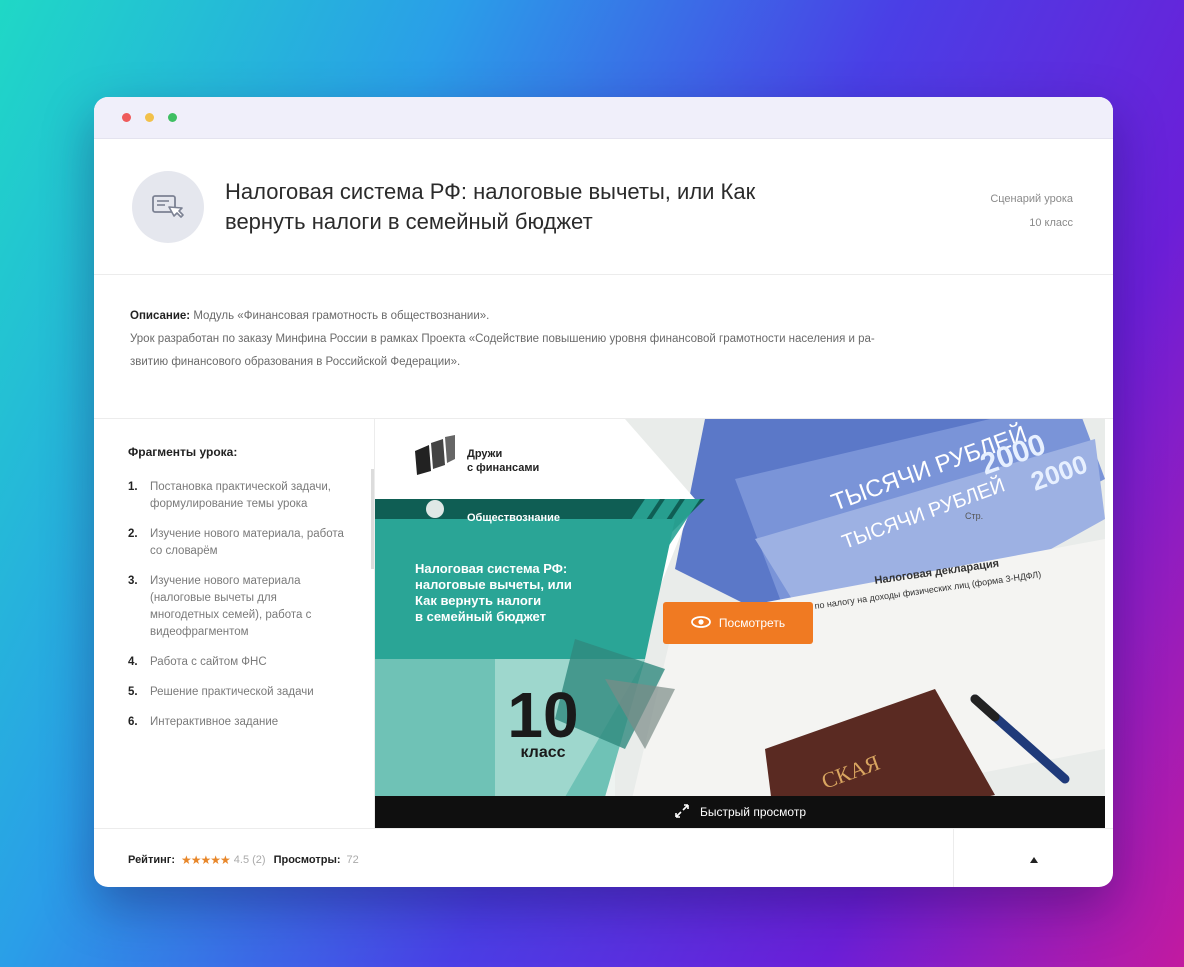  I want to click on fragment-number: 3., so click(133, 581).